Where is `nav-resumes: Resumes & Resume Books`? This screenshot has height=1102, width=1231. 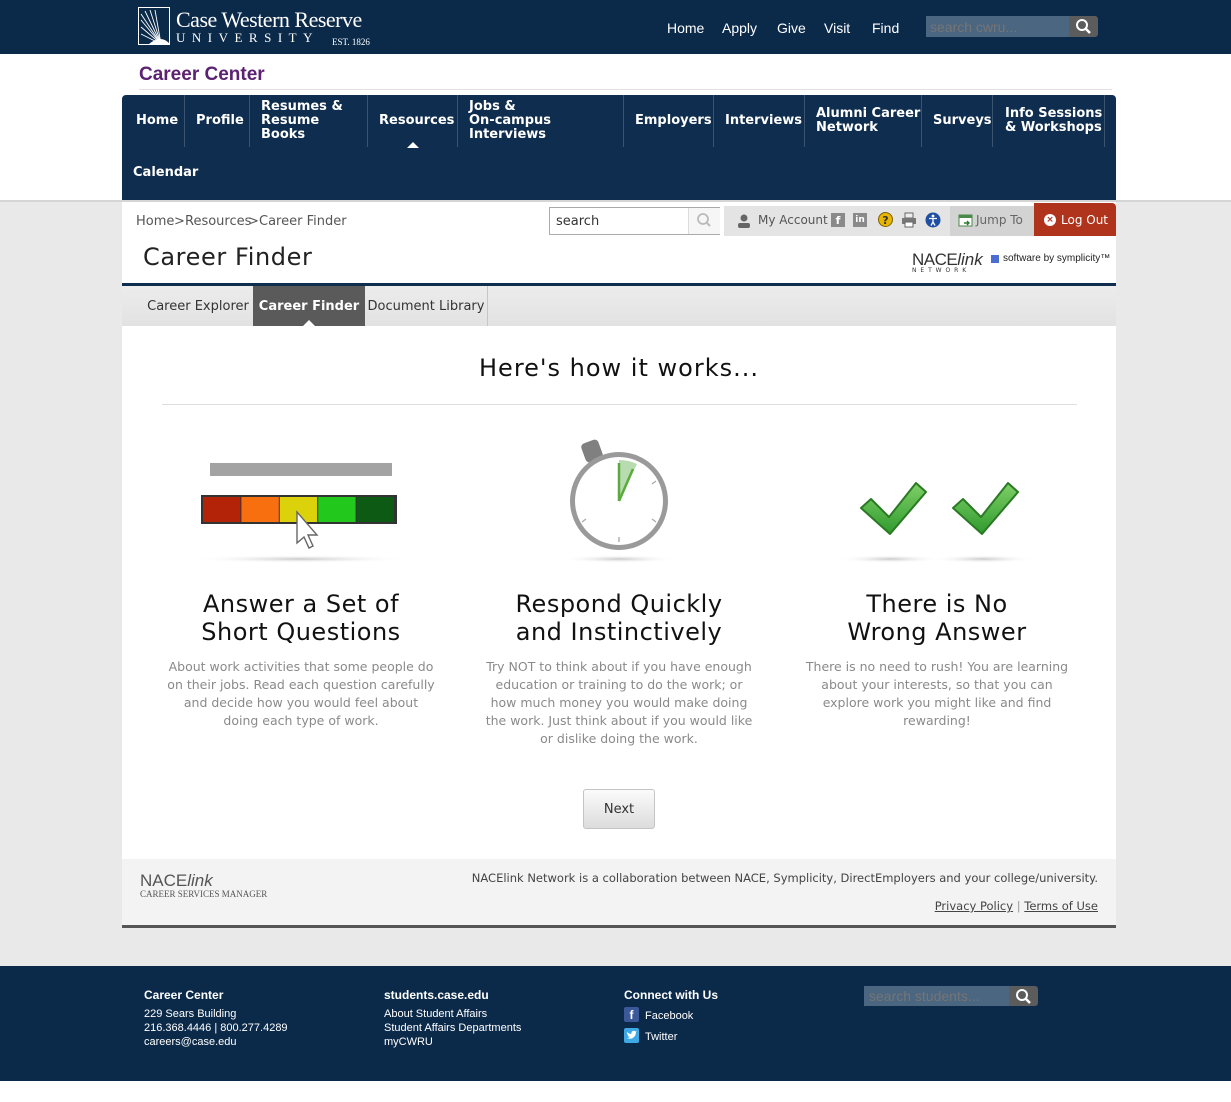
nav-resumes: Resumes & Resume Books is located at coordinates (308, 121).